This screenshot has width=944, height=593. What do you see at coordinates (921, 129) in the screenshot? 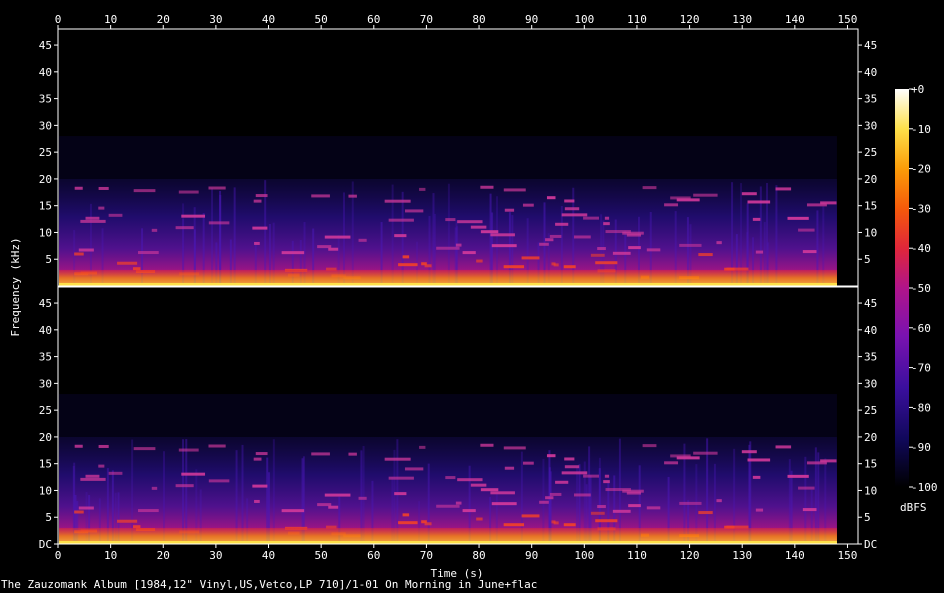
I see `colorbar-tick-label: -10` at bounding box center [921, 129].